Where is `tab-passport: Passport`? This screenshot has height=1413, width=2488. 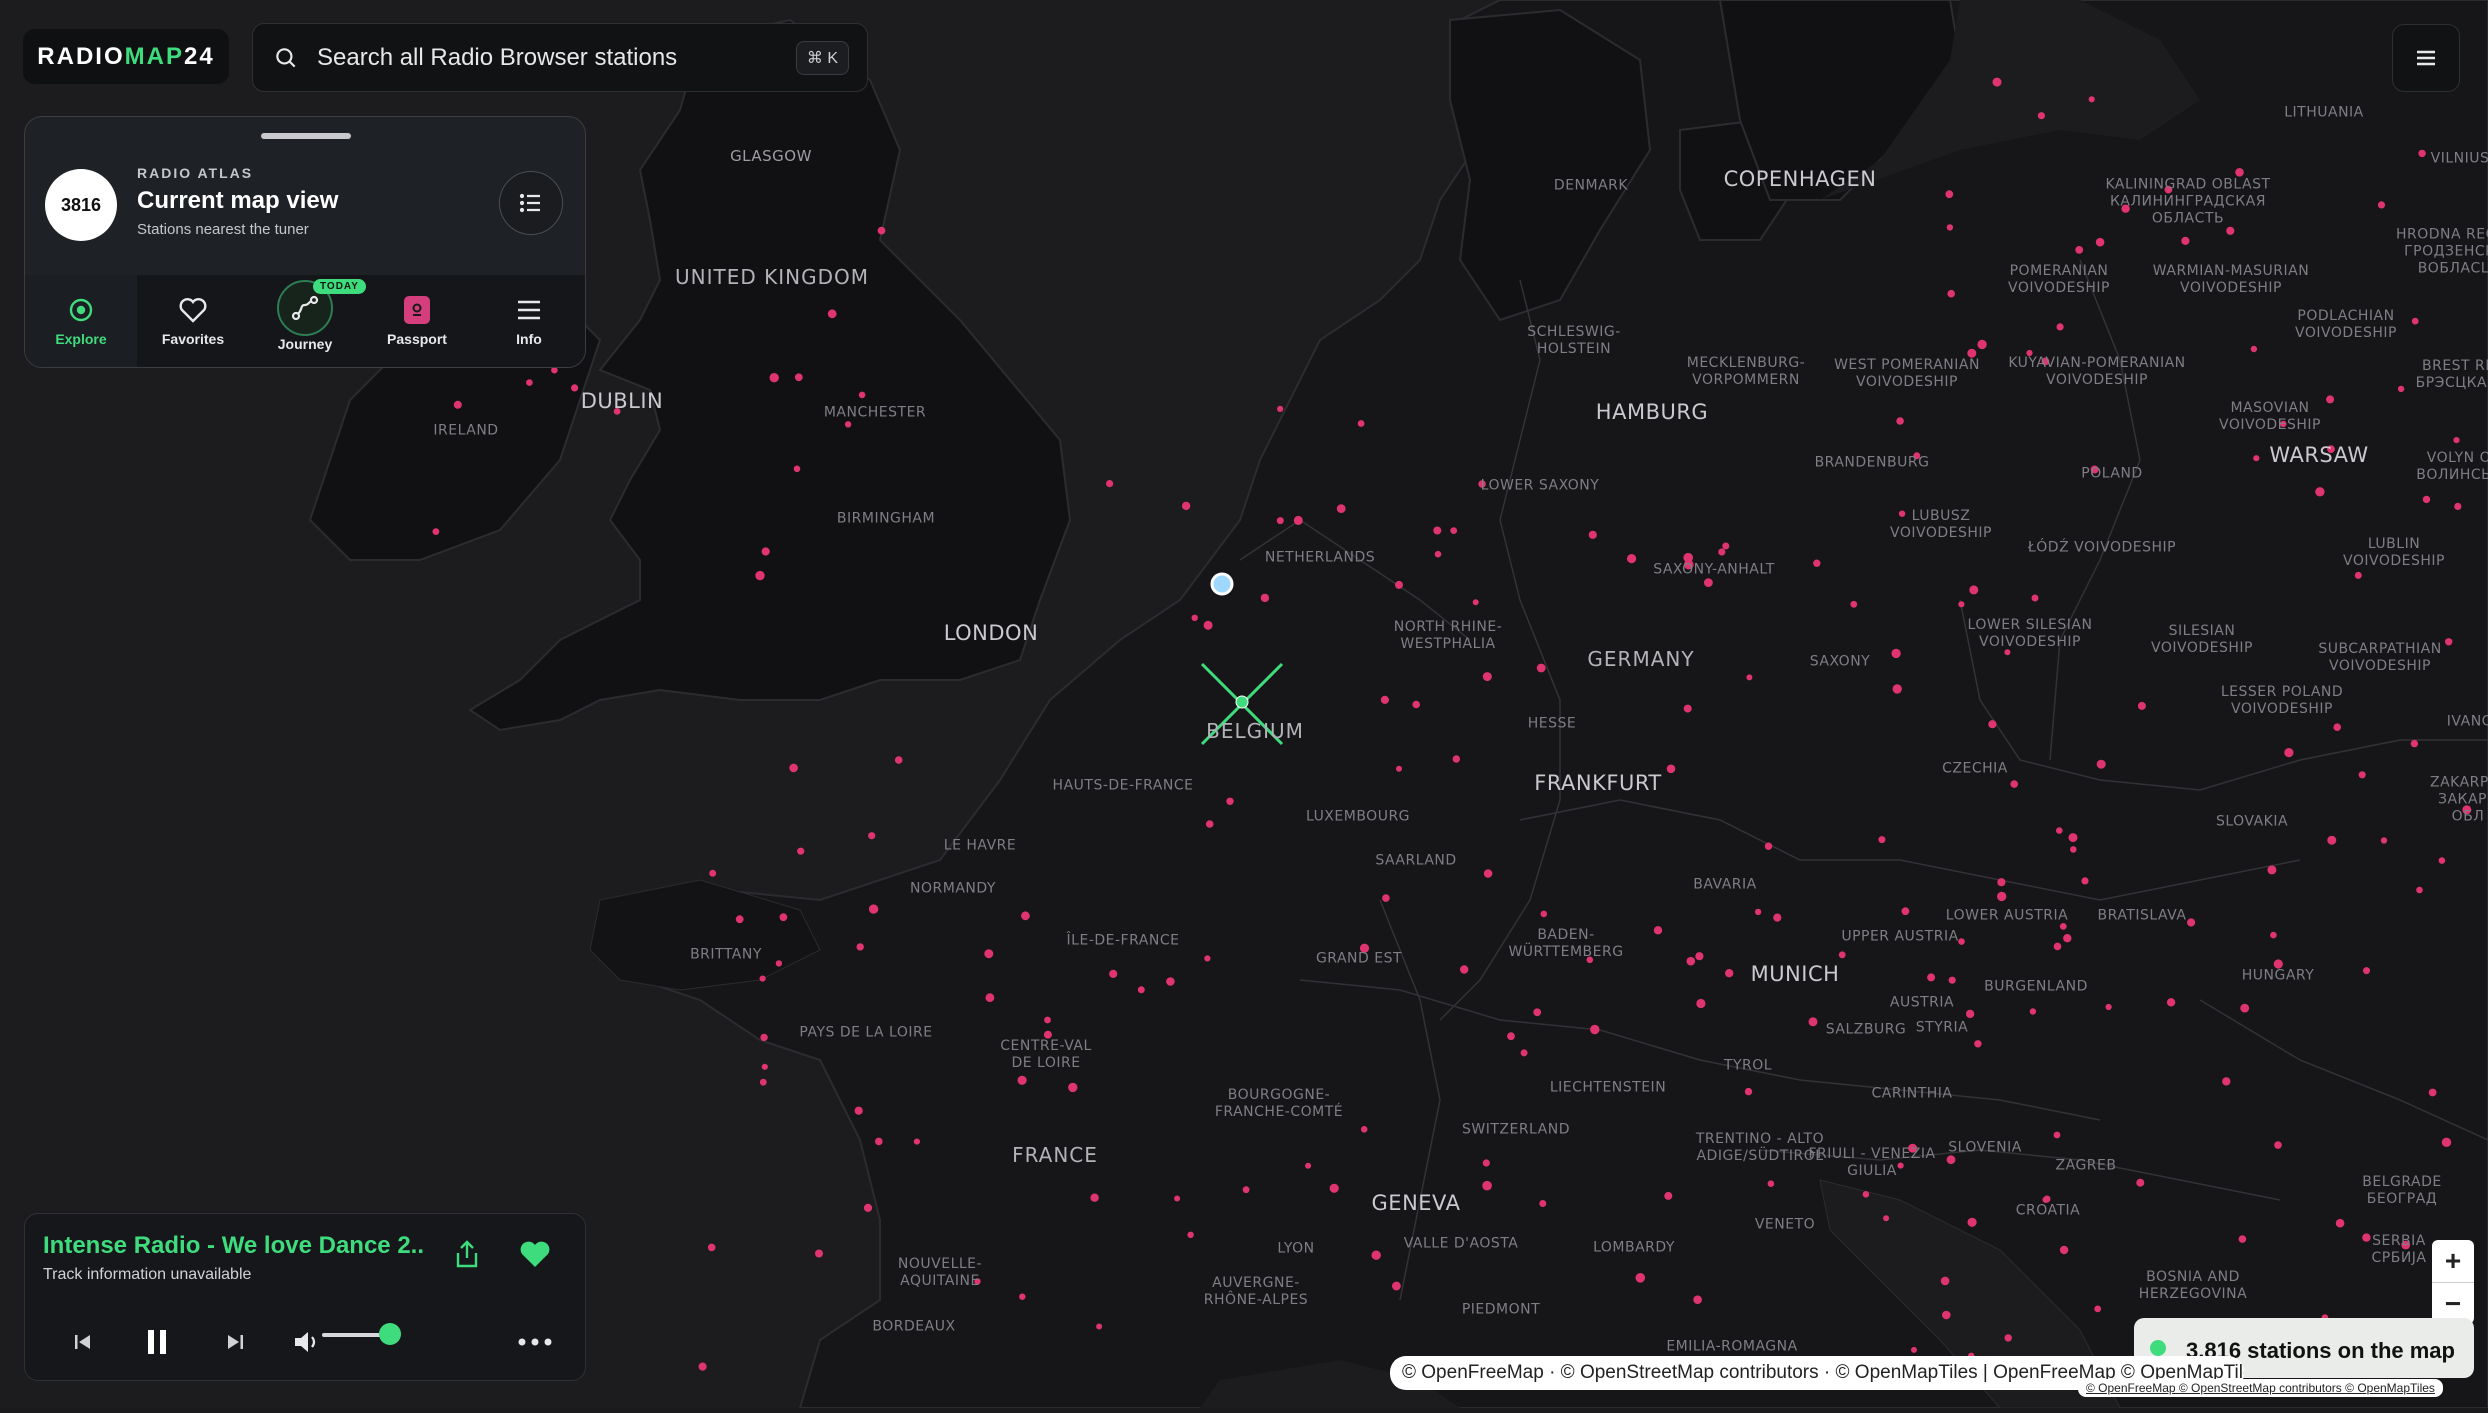 tab-passport: Passport is located at coordinates (417, 321).